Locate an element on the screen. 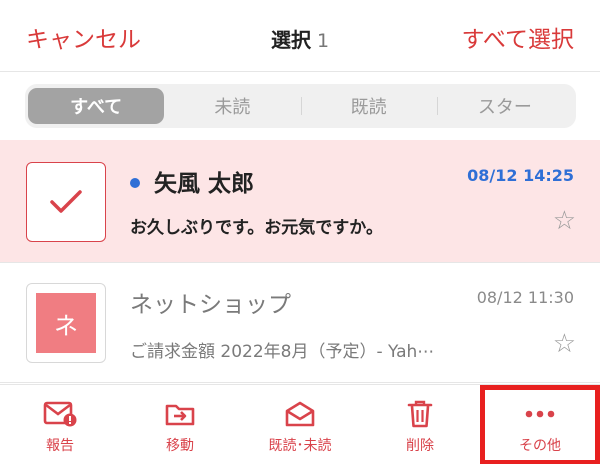 This screenshot has height=464, width=600. move-label: 移動 is located at coordinates (180, 446).